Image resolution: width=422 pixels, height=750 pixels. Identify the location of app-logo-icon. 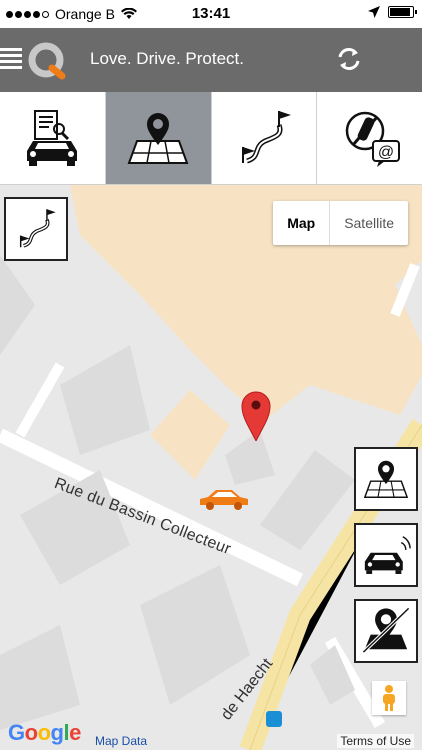
(47, 61).